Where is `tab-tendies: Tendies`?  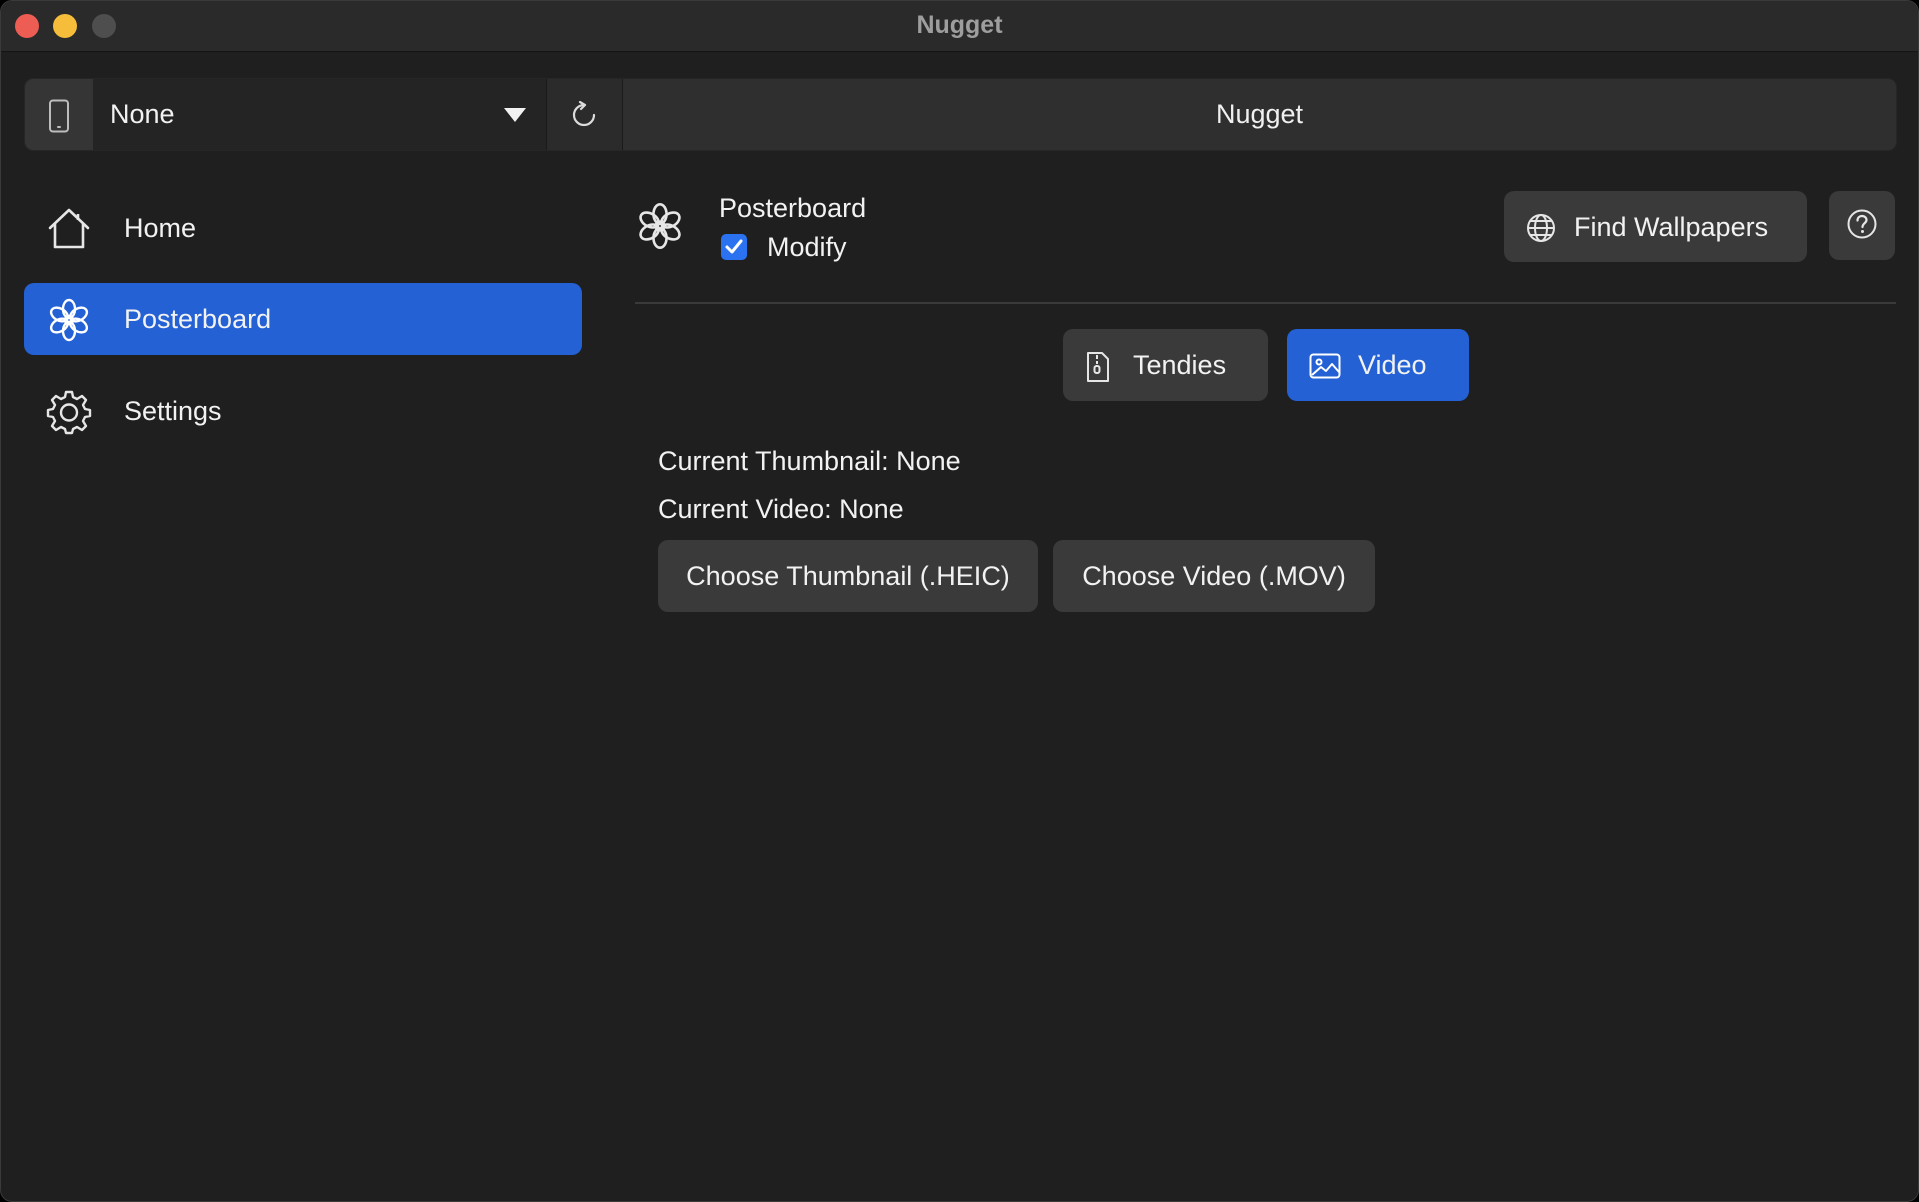
tab-tendies: Tendies is located at coordinates (1165, 365).